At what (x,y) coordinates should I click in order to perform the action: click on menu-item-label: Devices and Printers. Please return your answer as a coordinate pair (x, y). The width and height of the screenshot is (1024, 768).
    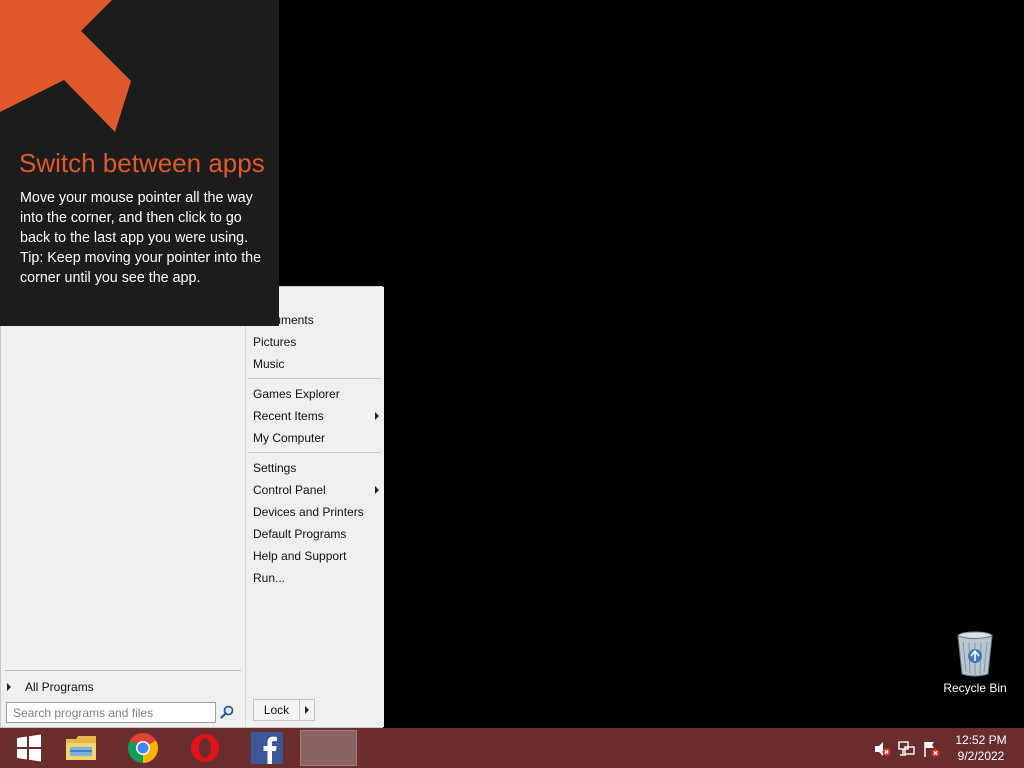
    Looking at the image, I should click on (308, 512).